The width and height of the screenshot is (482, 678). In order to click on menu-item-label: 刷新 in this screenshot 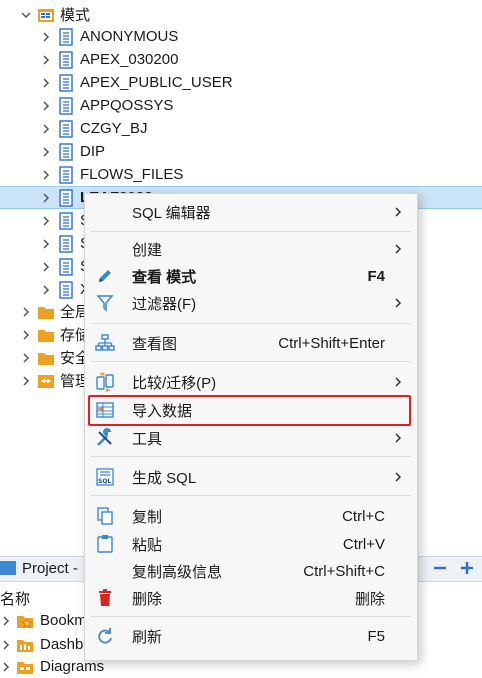, I will do `click(147, 637)`.